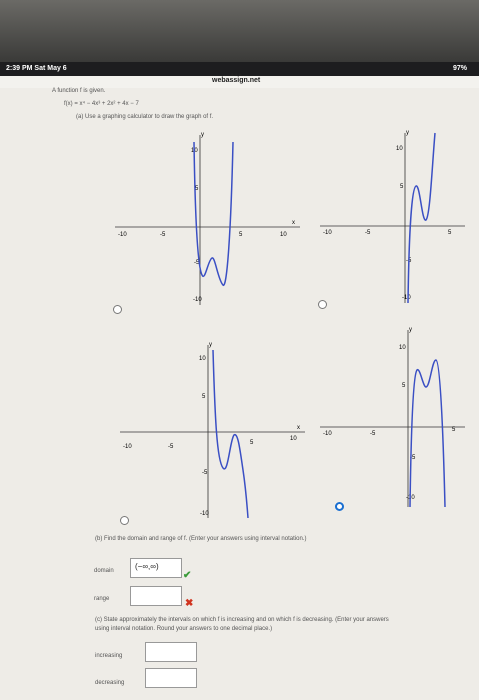 The width and height of the screenshot is (479, 700). What do you see at coordinates (171, 678) in the screenshot?
I see `decreasing-input` at bounding box center [171, 678].